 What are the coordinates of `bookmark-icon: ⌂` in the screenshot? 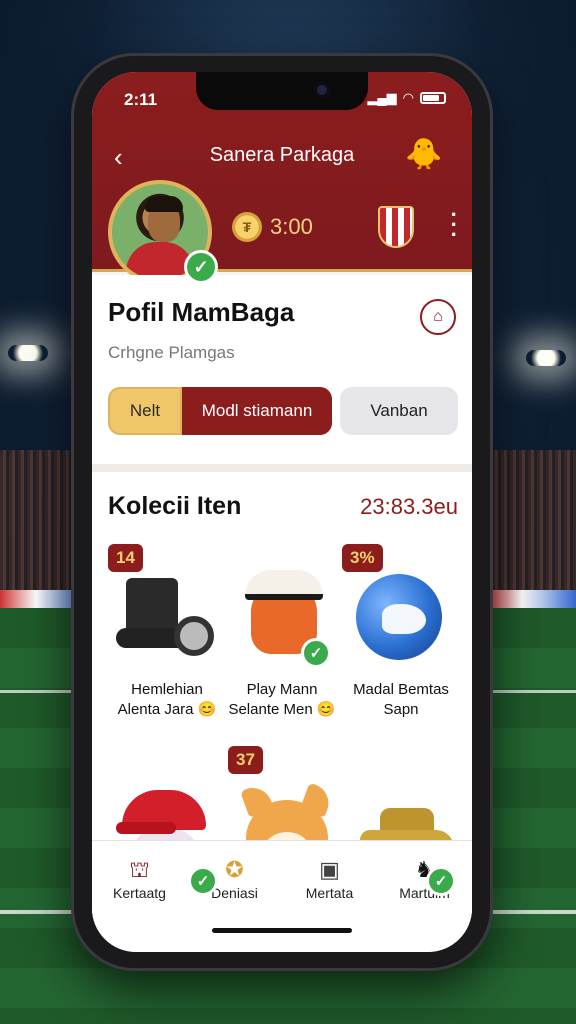 It's located at (438, 316).